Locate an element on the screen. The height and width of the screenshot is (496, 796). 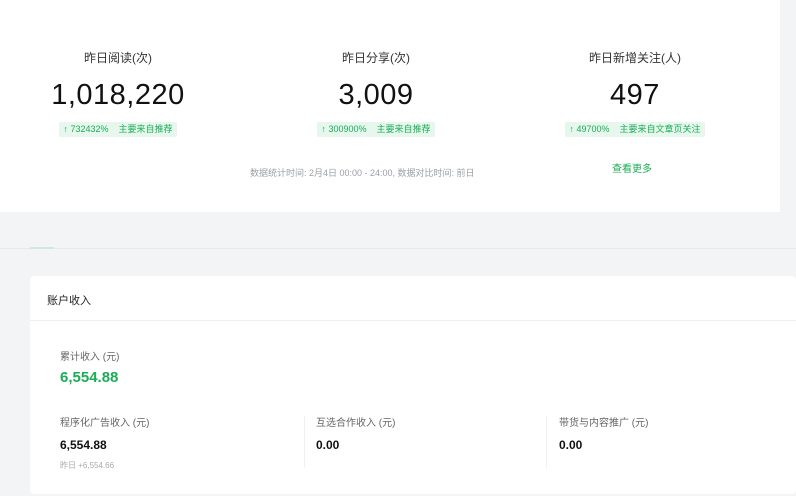
total-income-value: 6,554.88 is located at coordinates (89, 377).